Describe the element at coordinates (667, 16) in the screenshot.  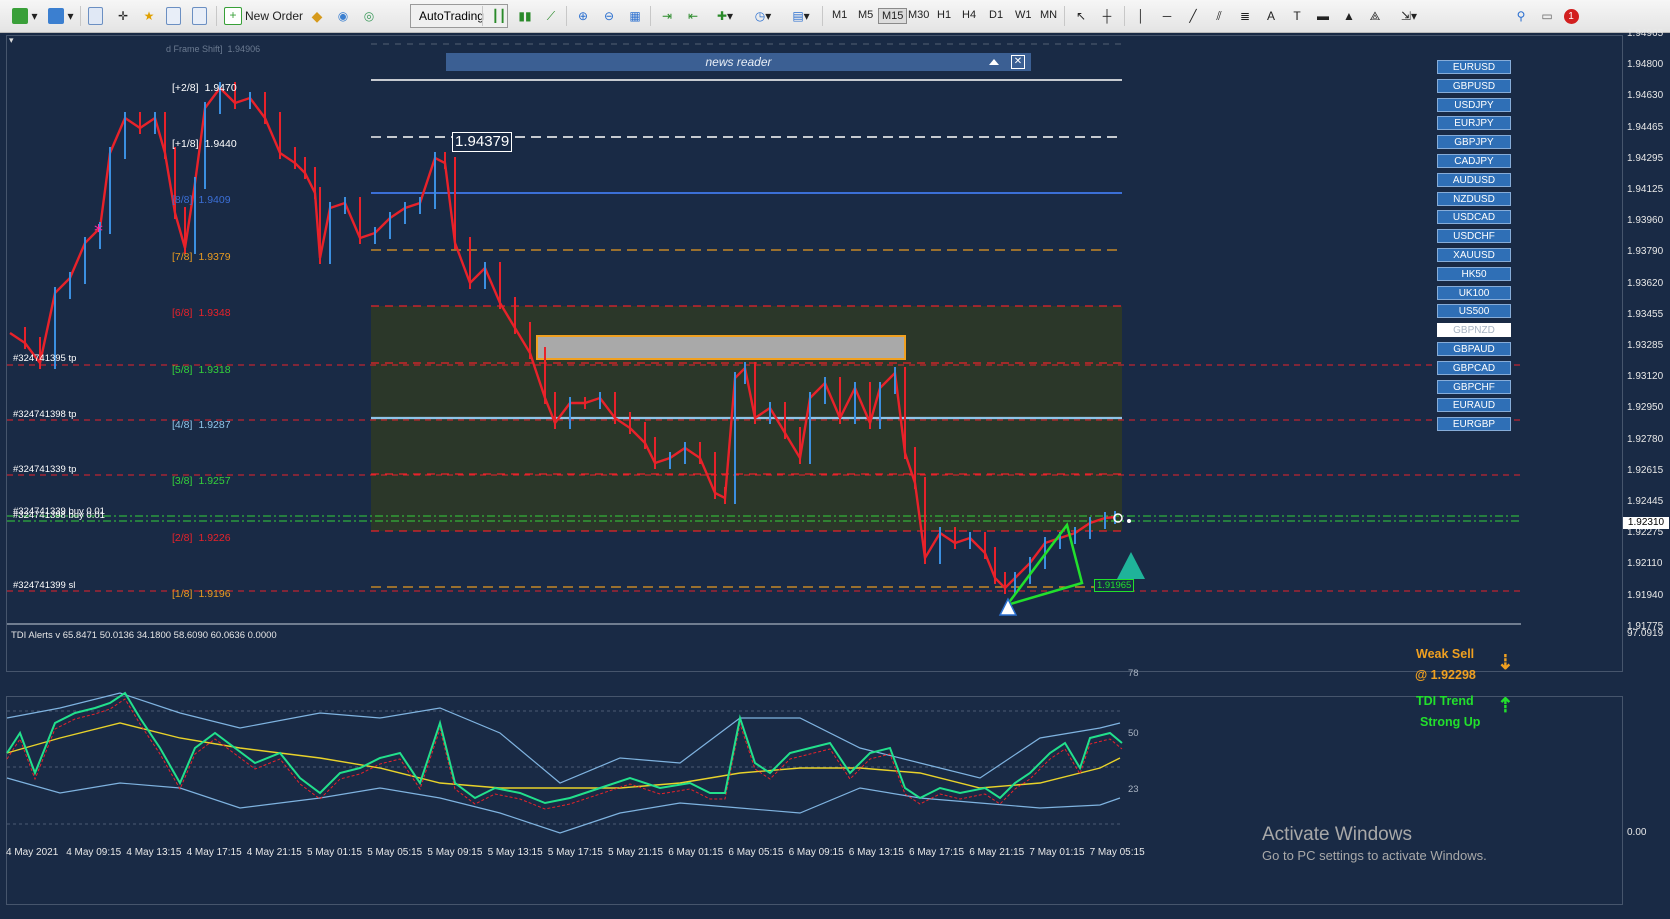
I see `auto-scroll-icon: ⇥` at that location.